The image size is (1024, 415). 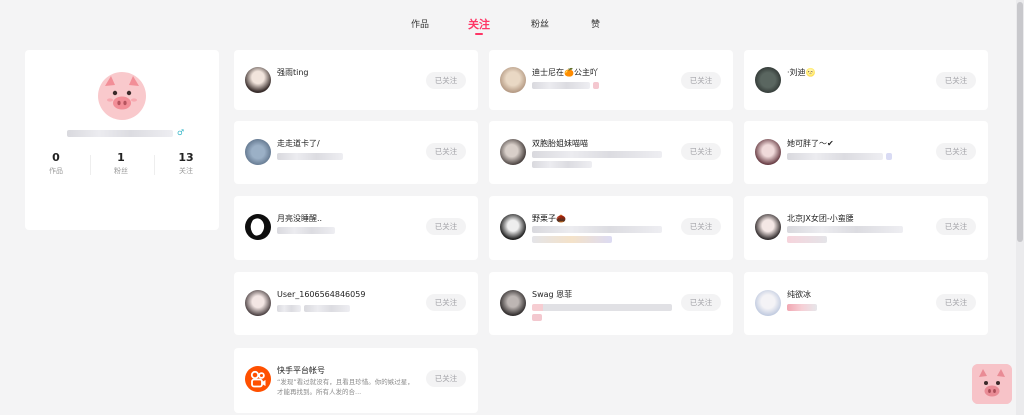 I want to click on following-card: 北京JX女团-小蛮腰 已关注, so click(x=866, y=228).